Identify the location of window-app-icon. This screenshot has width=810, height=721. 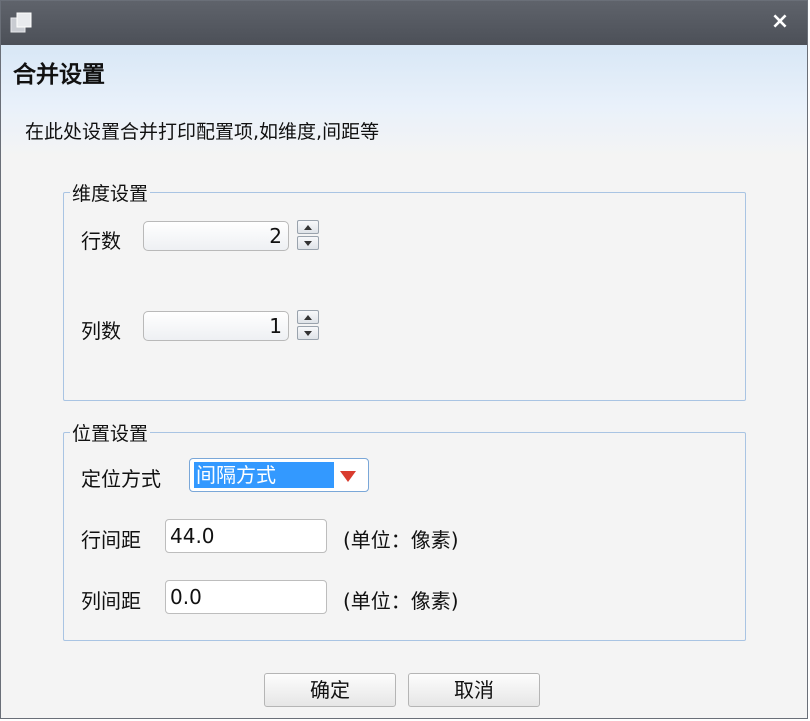
(21, 22).